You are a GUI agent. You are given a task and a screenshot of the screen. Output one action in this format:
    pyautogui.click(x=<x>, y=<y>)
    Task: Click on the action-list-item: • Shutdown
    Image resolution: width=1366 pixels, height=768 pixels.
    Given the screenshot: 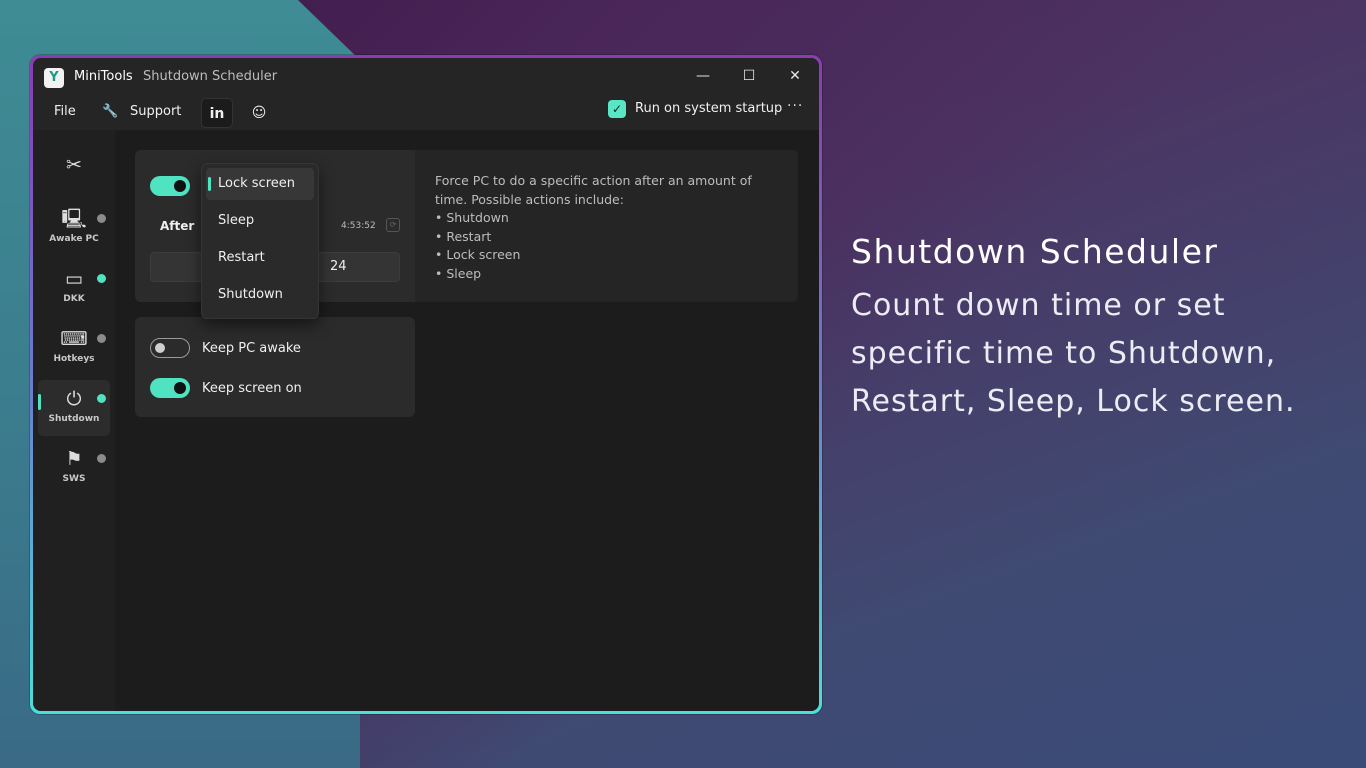 What is the action you would take?
    pyautogui.click(x=472, y=217)
    